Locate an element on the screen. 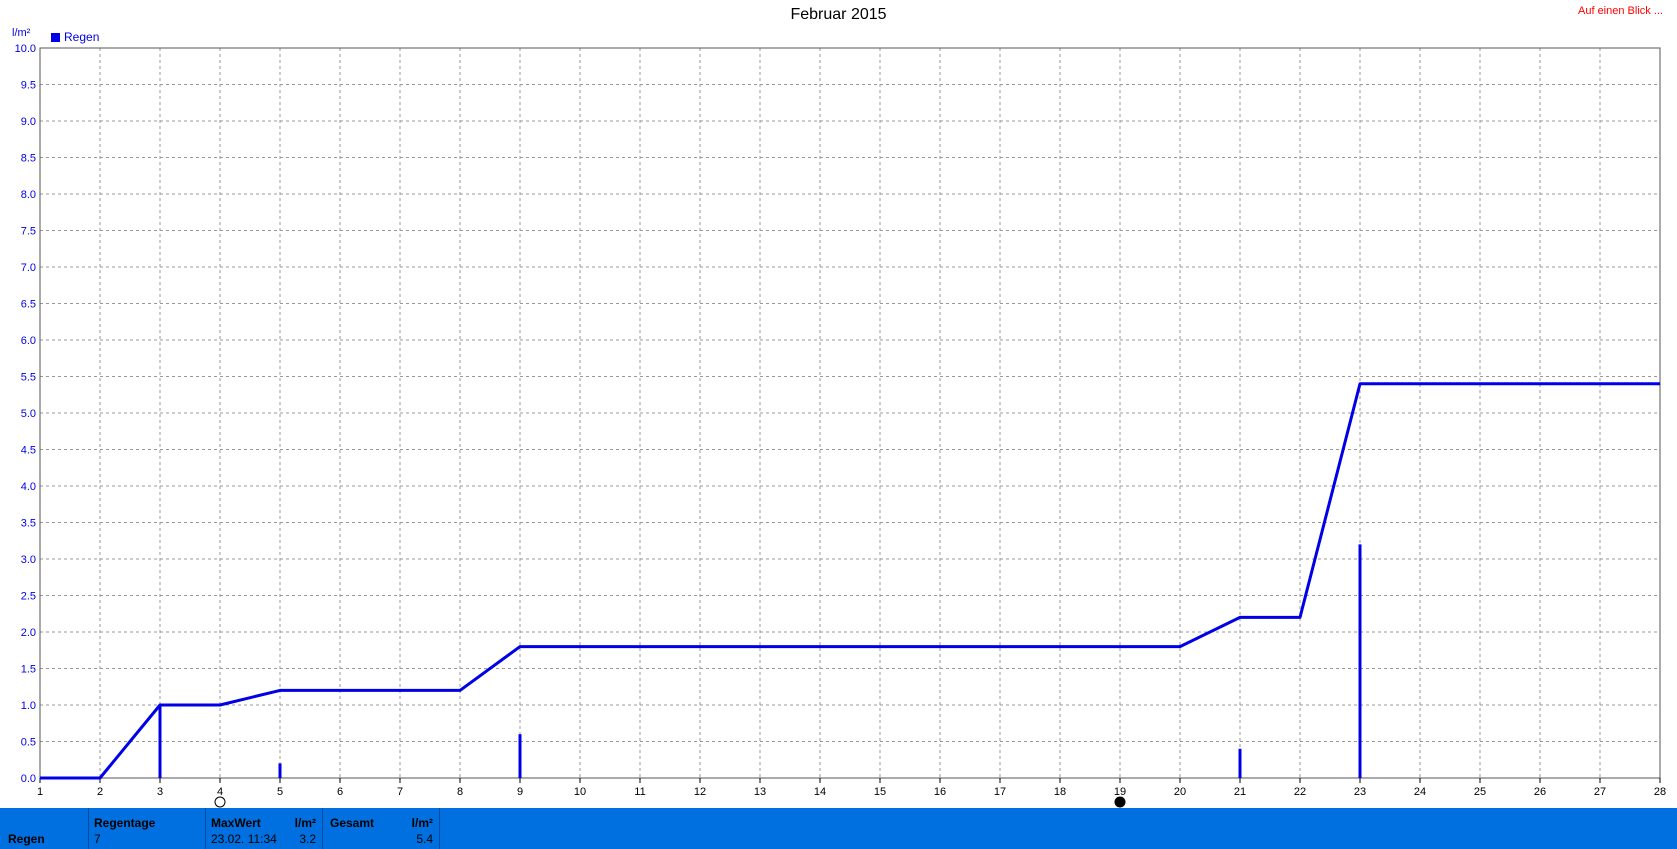 The image size is (1677, 849). x-tick-label: 14 is located at coordinates (820, 792).